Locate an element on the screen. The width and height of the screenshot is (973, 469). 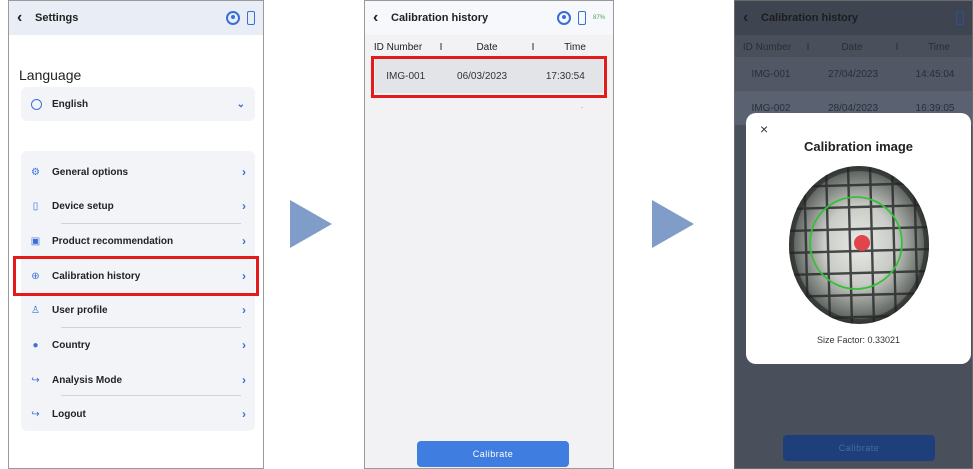
battery-percent: 87% is located at coordinates (598, 18).